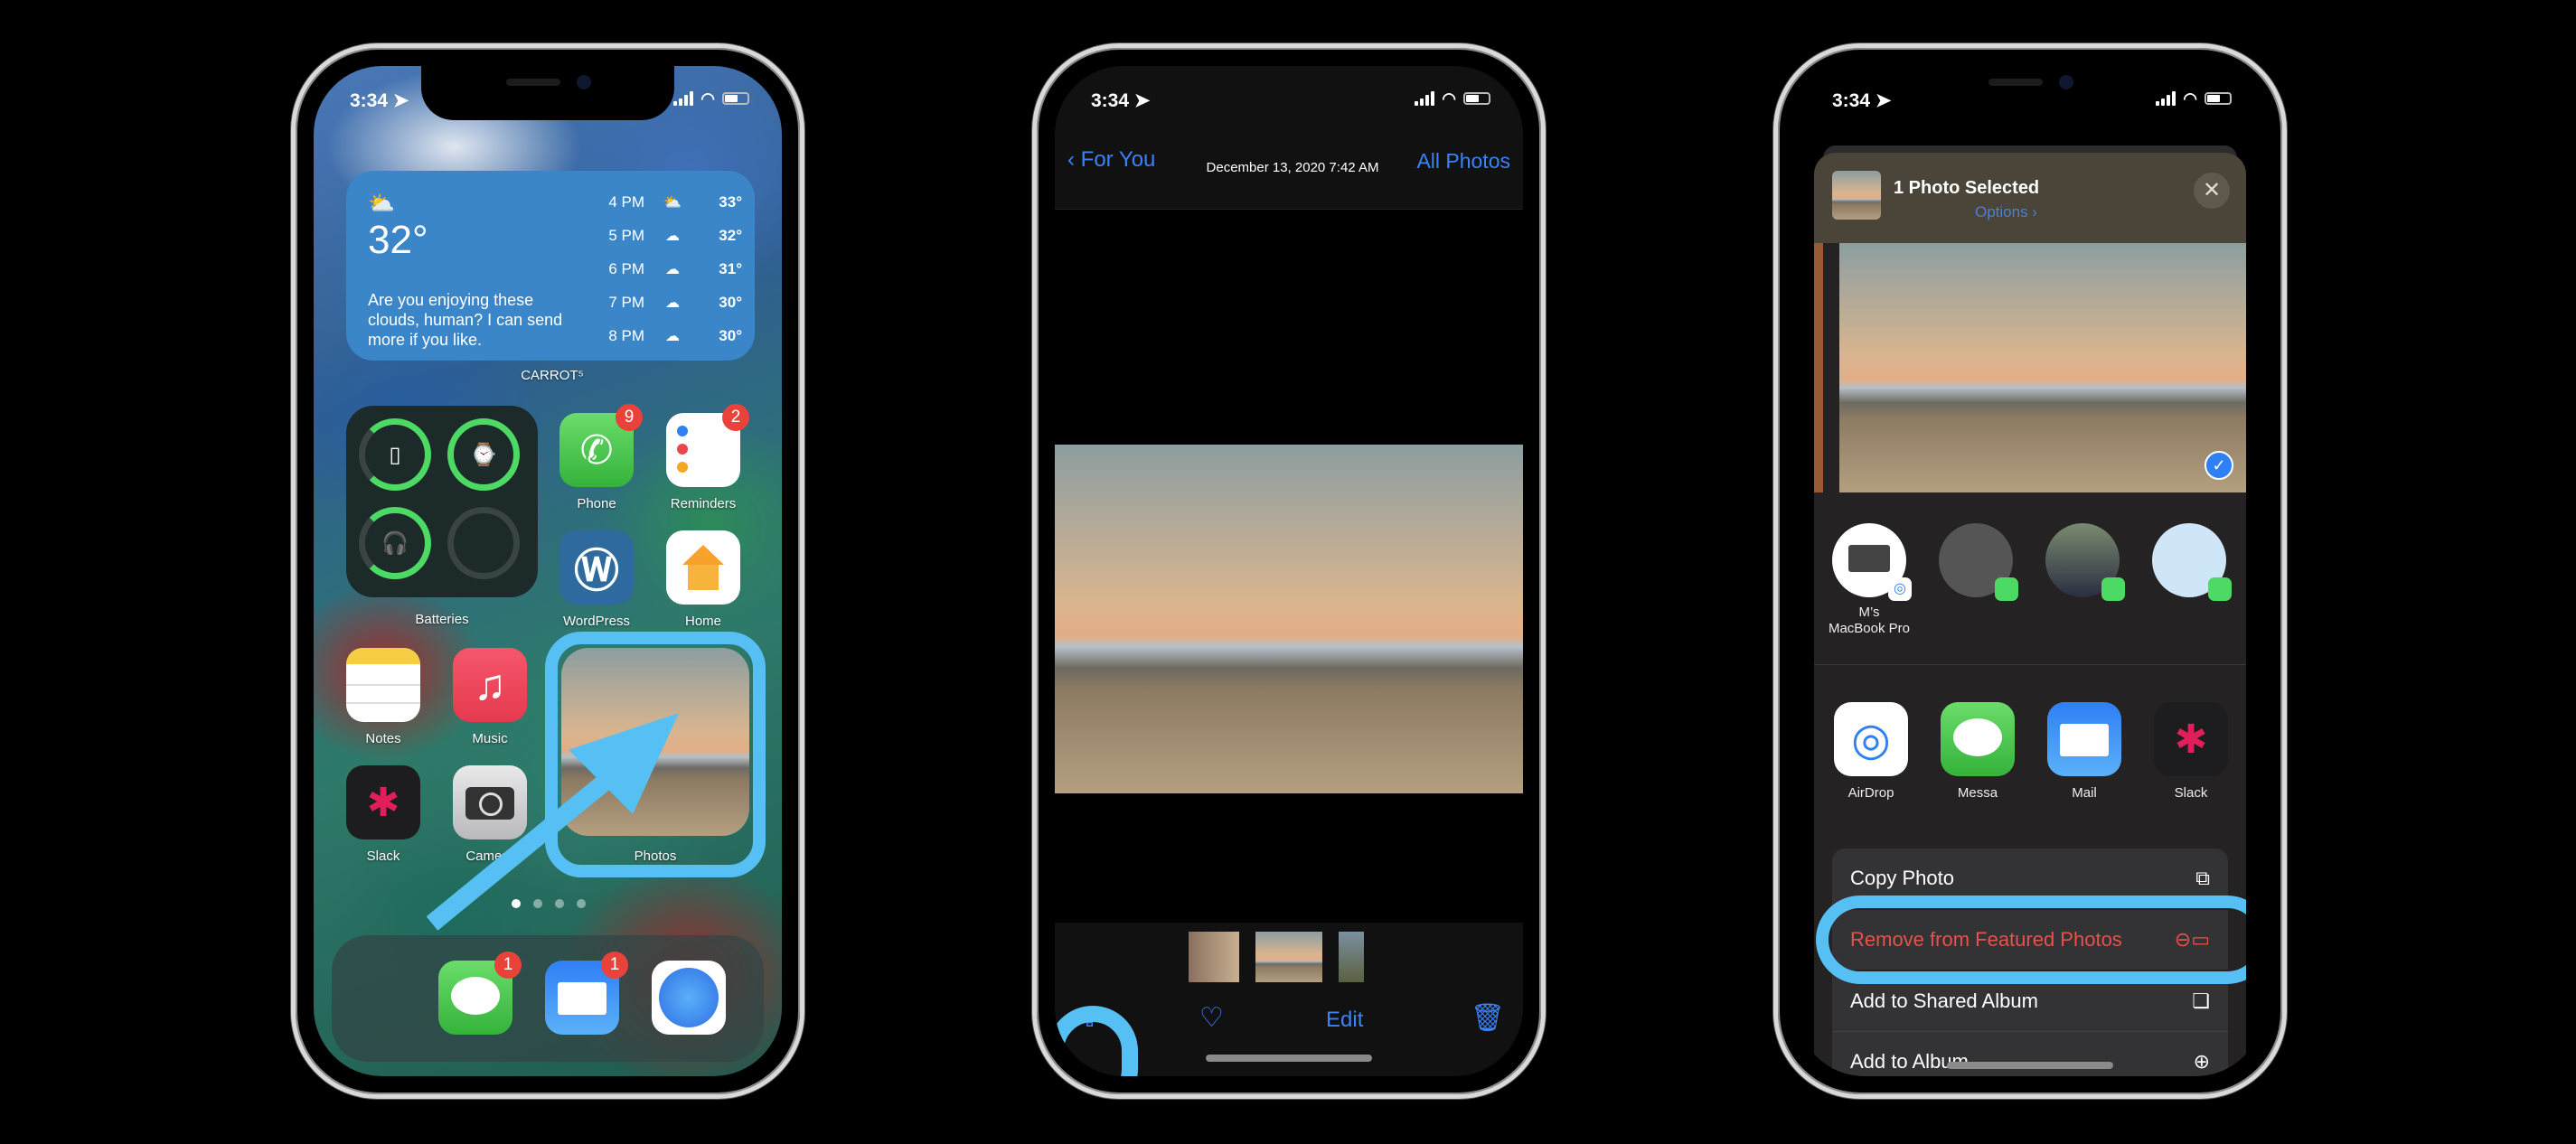 This screenshot has height=1144, width=2576. Describe the element at coordinates (1289, 619) in the screenshot. I see `featured-photo` at that location.